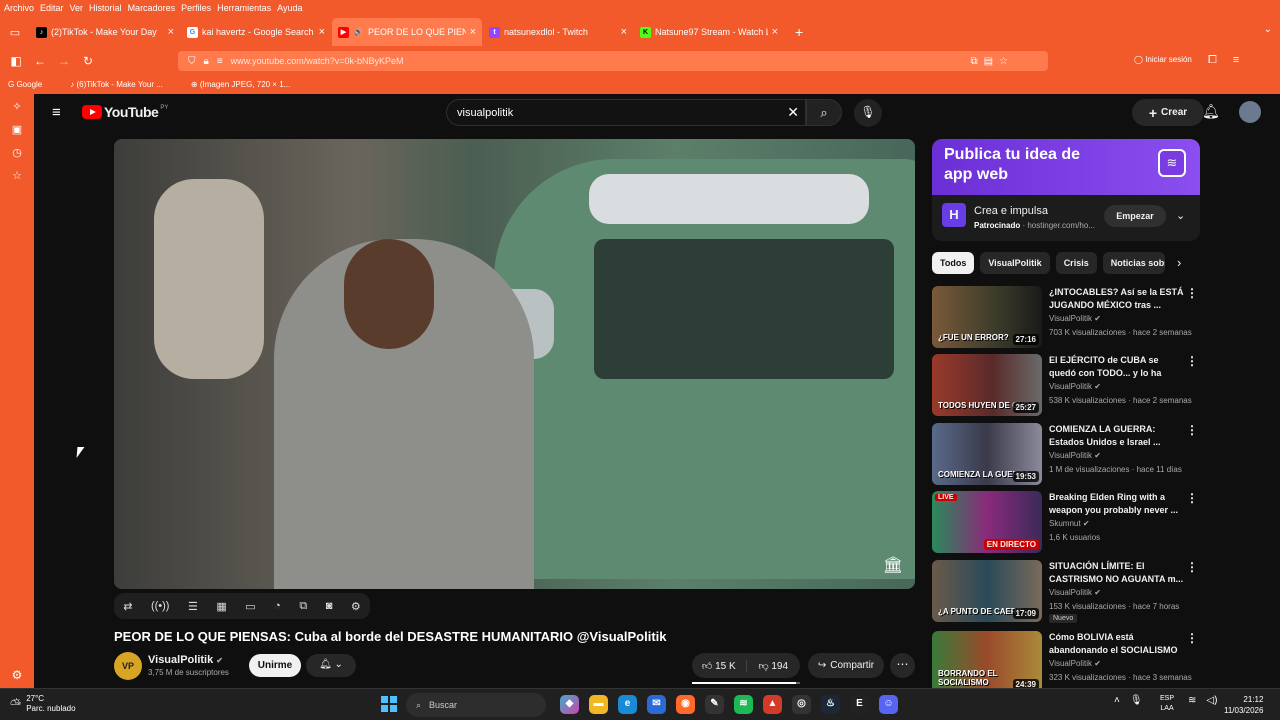 Image resolution: width=1280 pixels, height=720 pixels. What do you see at coordinates (987, 317) in the screenshot?
I see `video-thumbnail: ¿FUE UN ERROR? 27:16` at bounding box center [987, 317].